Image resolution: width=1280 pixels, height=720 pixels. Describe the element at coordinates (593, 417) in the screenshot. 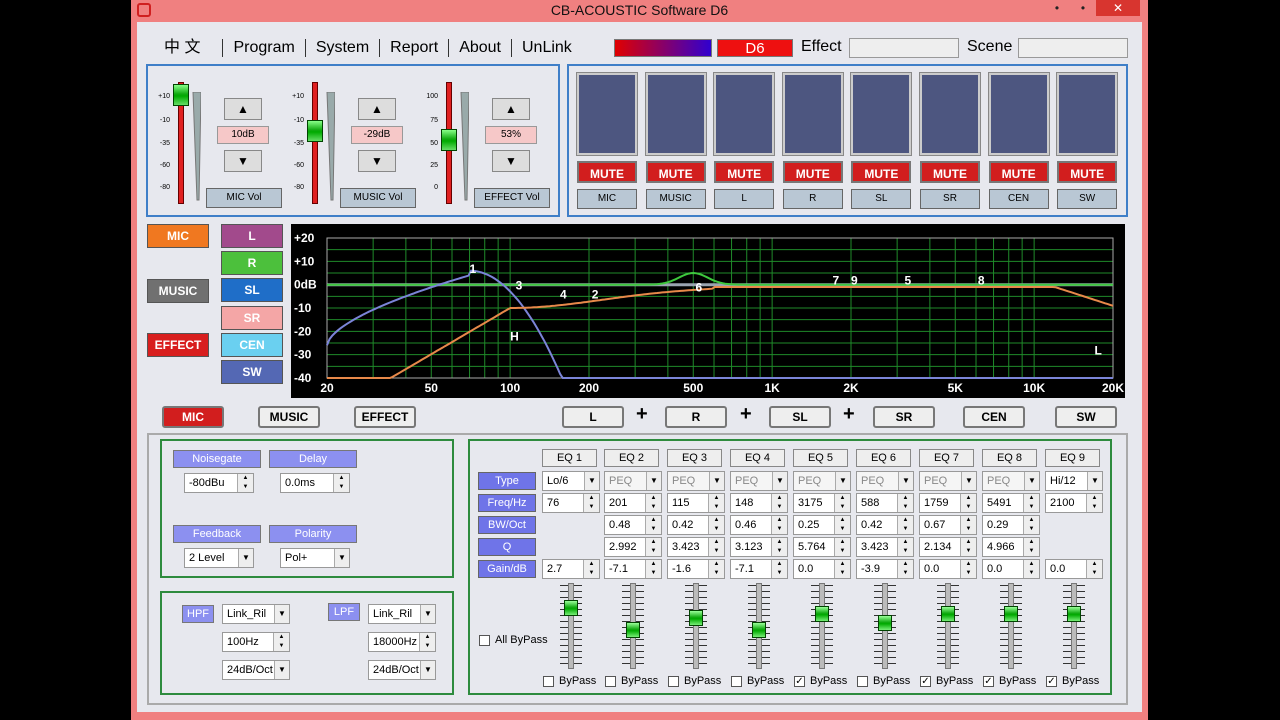

I see `select-out-l: L` at that location.